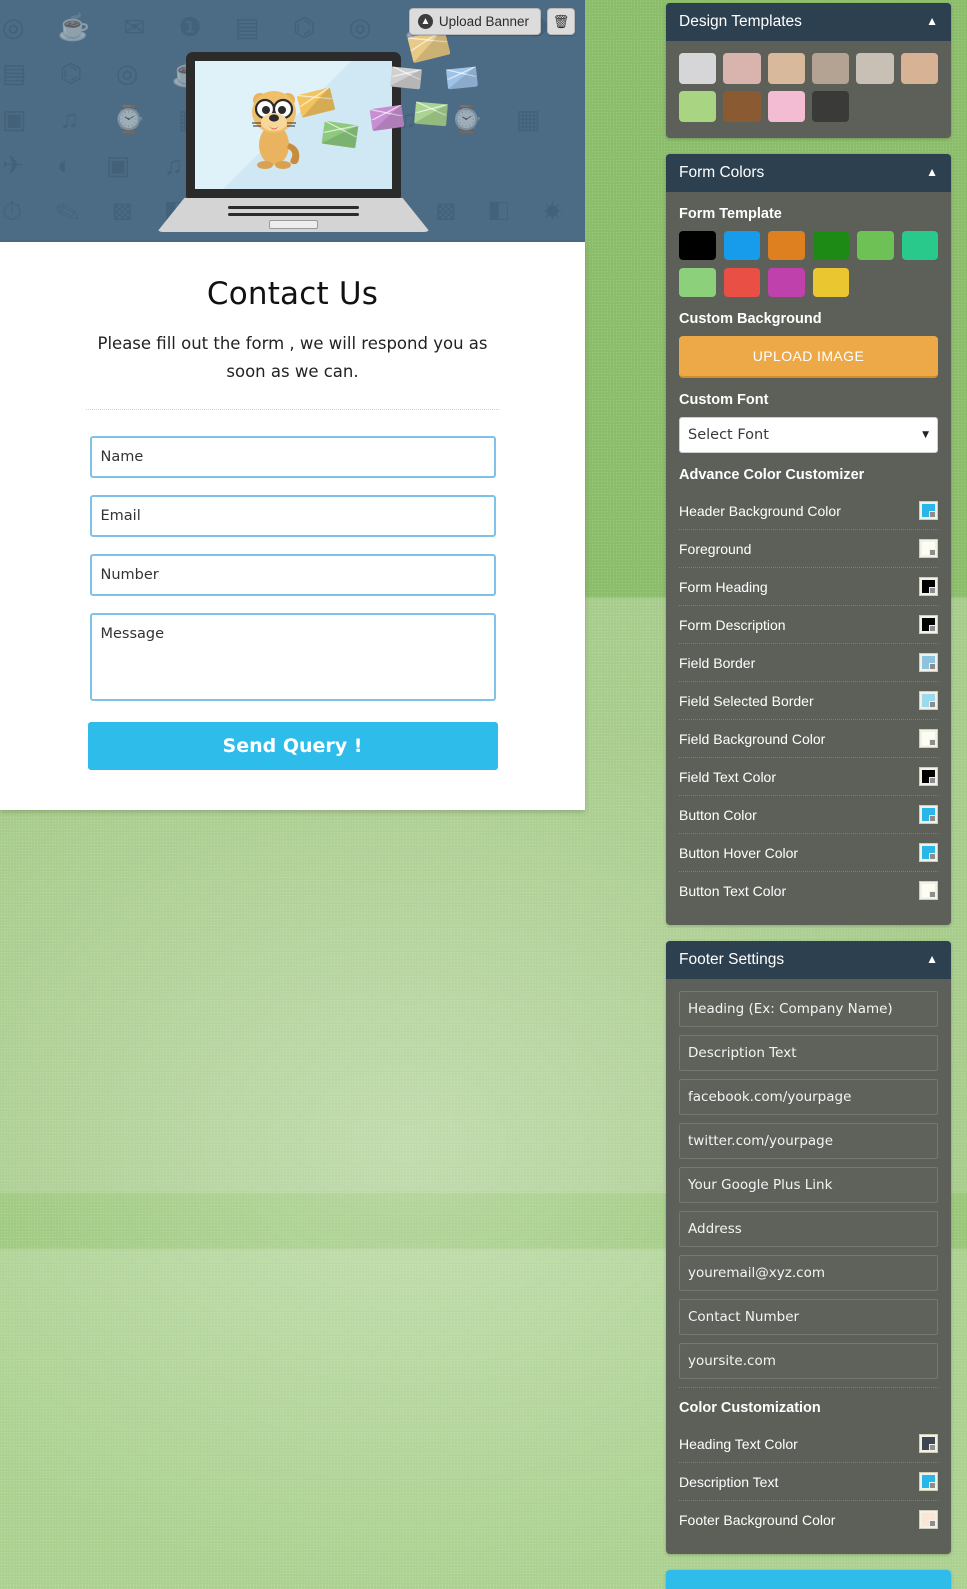 The height and width of the screenshot is (1589, 967). What do you see at coordinates (808, 625) in the screenshot?
I see `advance-color-row: Form Description` at bounding box center [808, 625].